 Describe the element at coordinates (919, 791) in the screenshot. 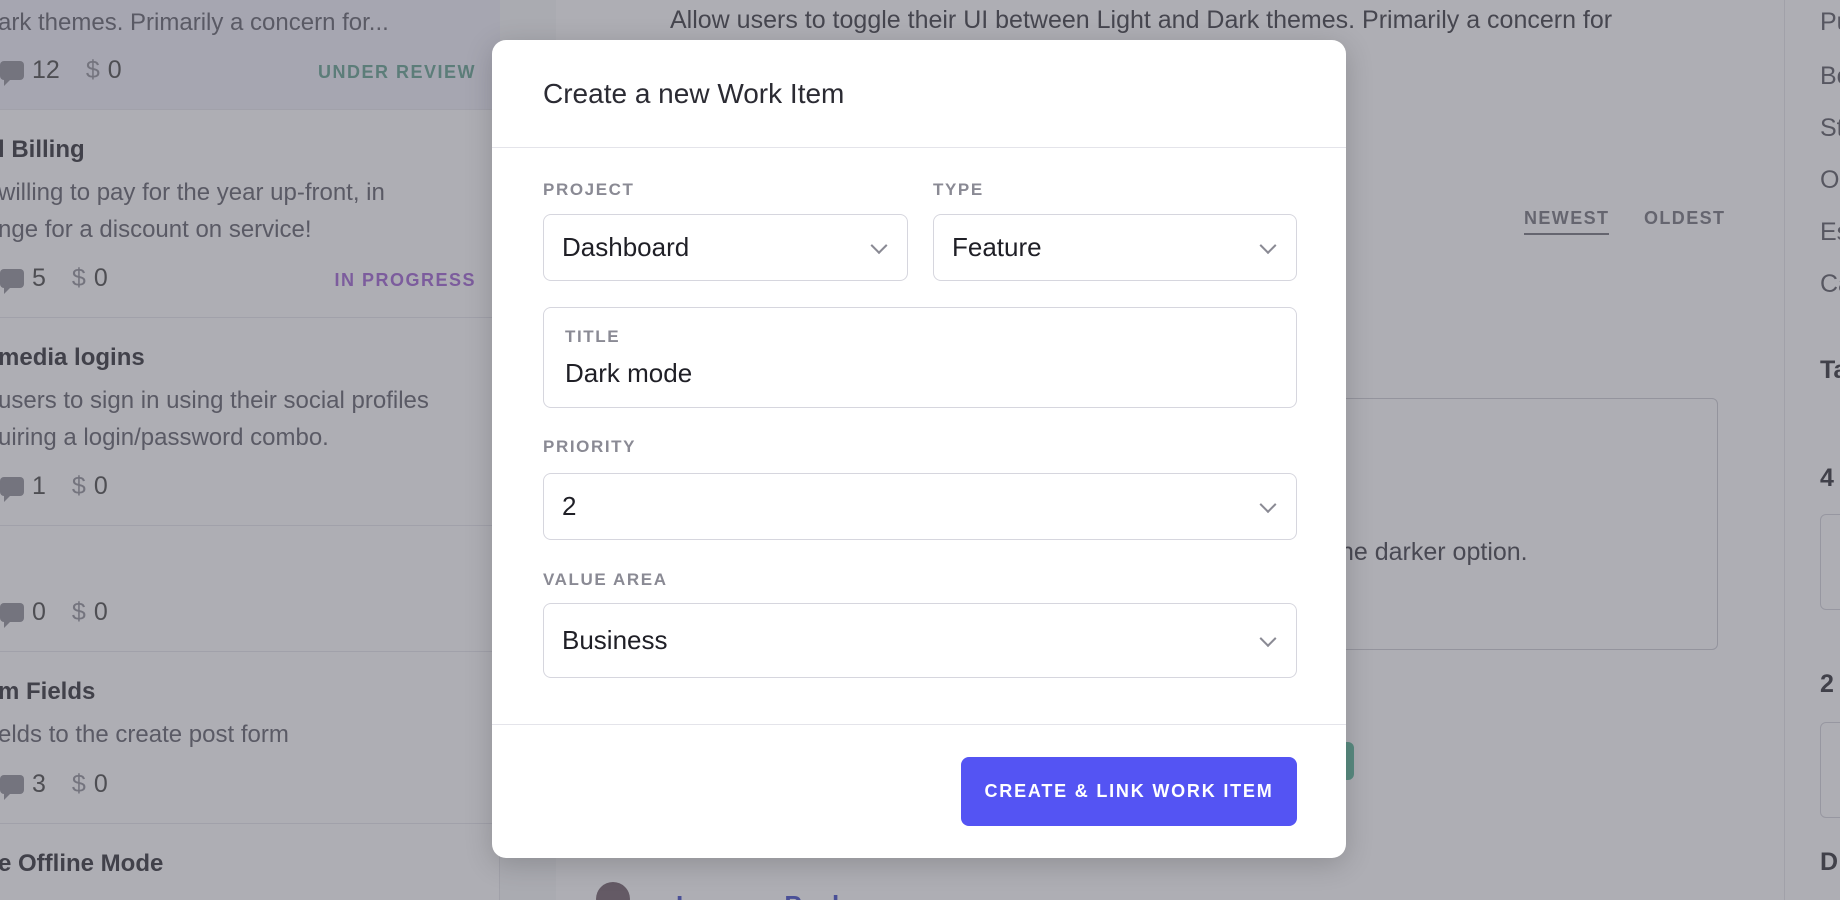

I see `modal-footer: CREATE & LINK WORK ITEM` at that location.